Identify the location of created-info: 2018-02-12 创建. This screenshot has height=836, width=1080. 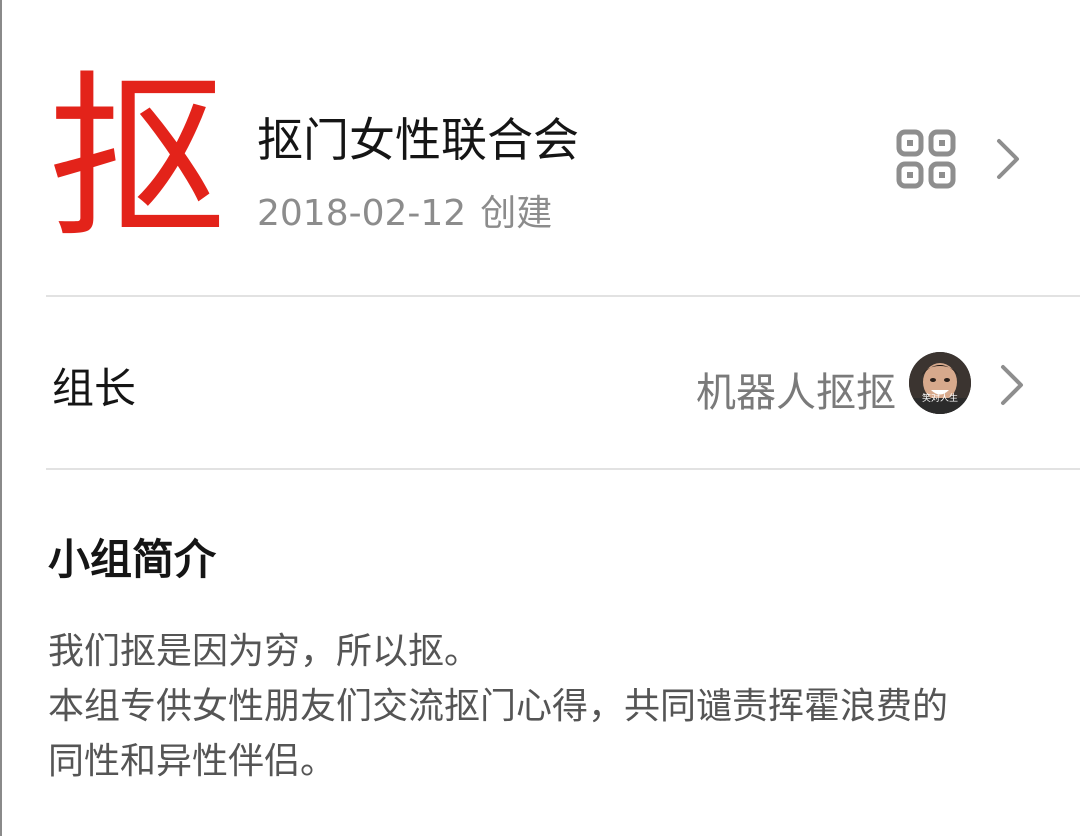
(404, 210).